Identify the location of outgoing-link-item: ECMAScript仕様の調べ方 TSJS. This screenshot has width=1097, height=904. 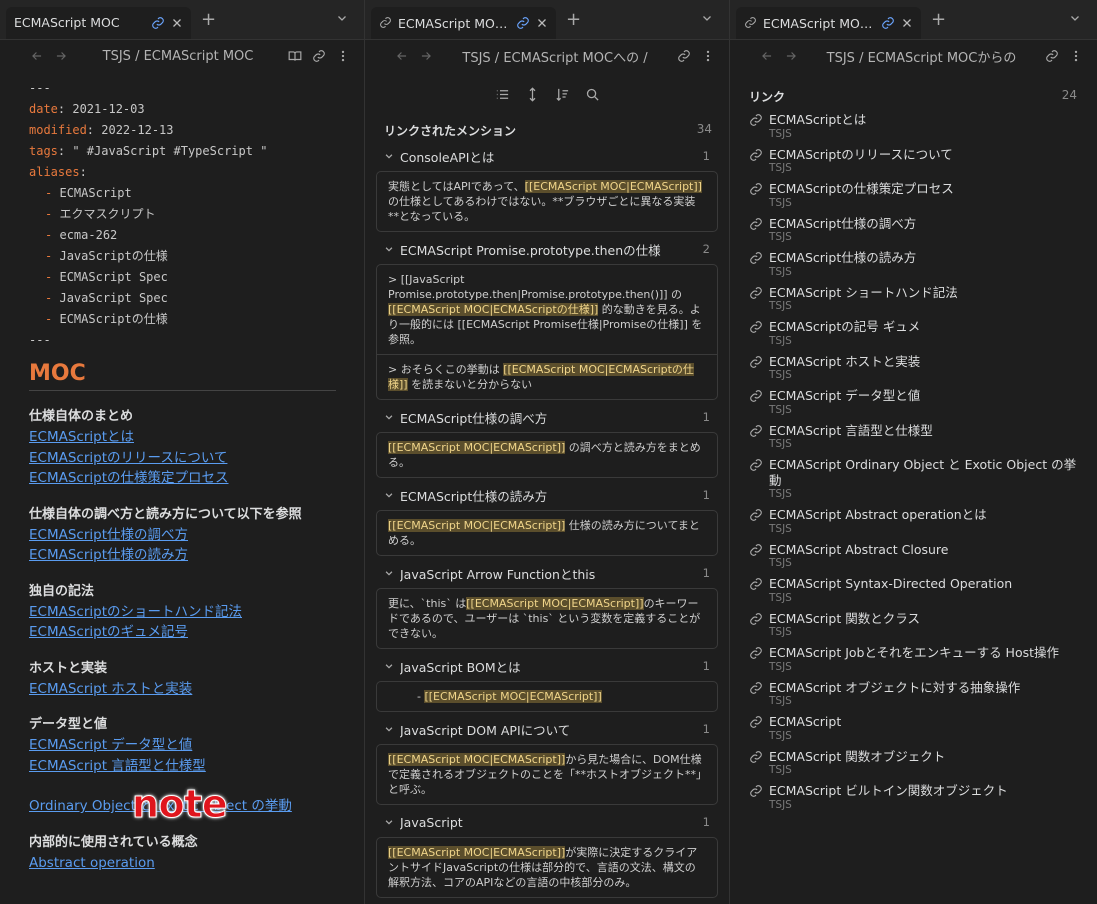
(913, 229).